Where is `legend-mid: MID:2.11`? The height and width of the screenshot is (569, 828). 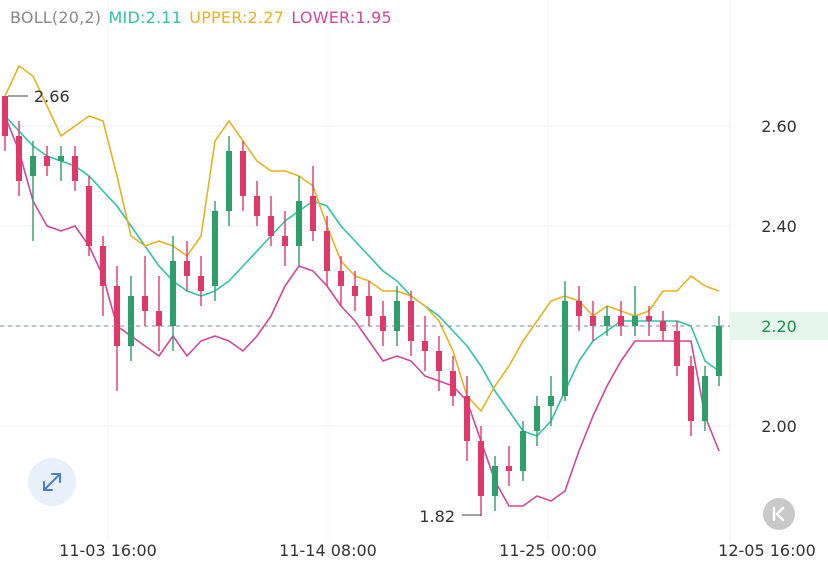
legend-mid: MID:2.11 is located at coordinates (145, 17).